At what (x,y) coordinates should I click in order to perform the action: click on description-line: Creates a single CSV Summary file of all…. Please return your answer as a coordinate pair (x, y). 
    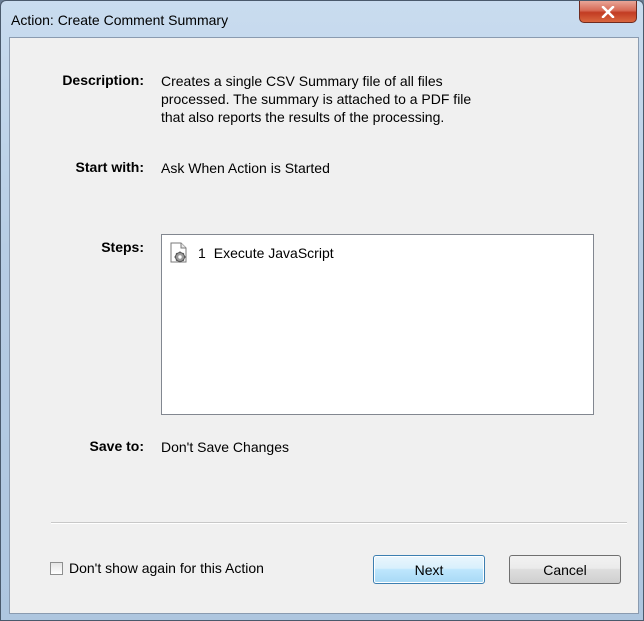
    Looking at the image, I should click on (302, 81).